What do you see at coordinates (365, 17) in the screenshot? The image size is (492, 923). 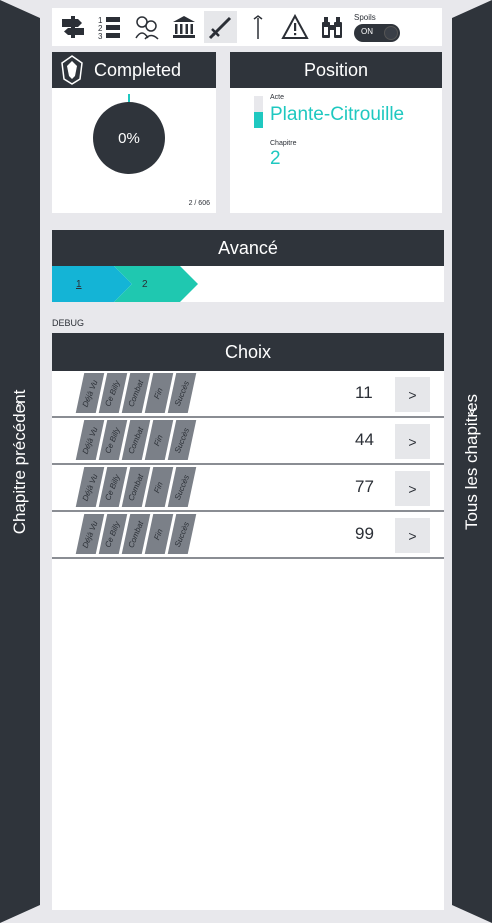 I see `spoils-label: Spoils` at bounding box center [365, 17].